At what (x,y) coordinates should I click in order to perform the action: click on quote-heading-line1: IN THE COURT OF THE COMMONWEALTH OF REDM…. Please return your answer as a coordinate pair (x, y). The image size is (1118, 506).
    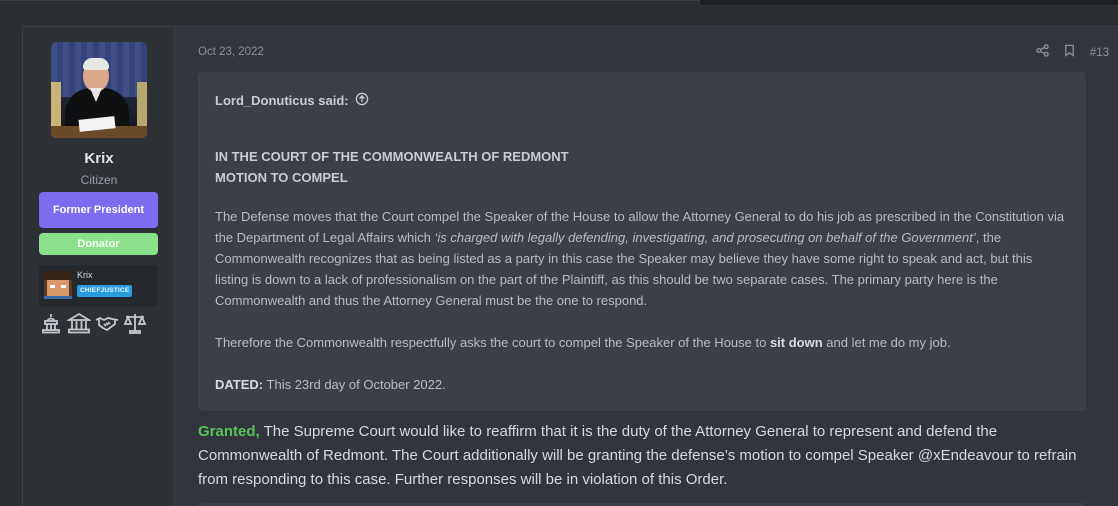
    Looking at the image, I should click on (392, 156).